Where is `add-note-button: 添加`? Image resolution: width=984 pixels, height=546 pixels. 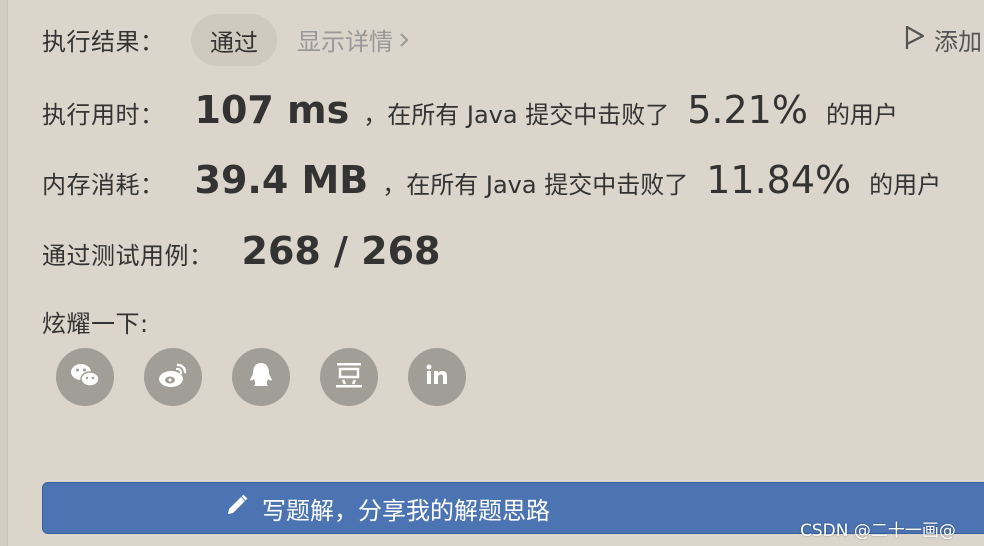
add-note-button: 添加 is located at coordinates (943, 39).